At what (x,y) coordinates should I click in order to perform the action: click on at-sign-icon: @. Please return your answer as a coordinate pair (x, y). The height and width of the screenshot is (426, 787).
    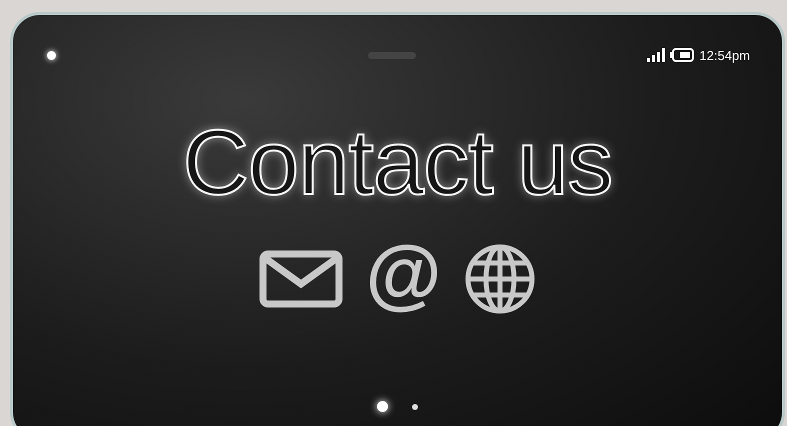
    Looking at the image, I should click on (403, 273).